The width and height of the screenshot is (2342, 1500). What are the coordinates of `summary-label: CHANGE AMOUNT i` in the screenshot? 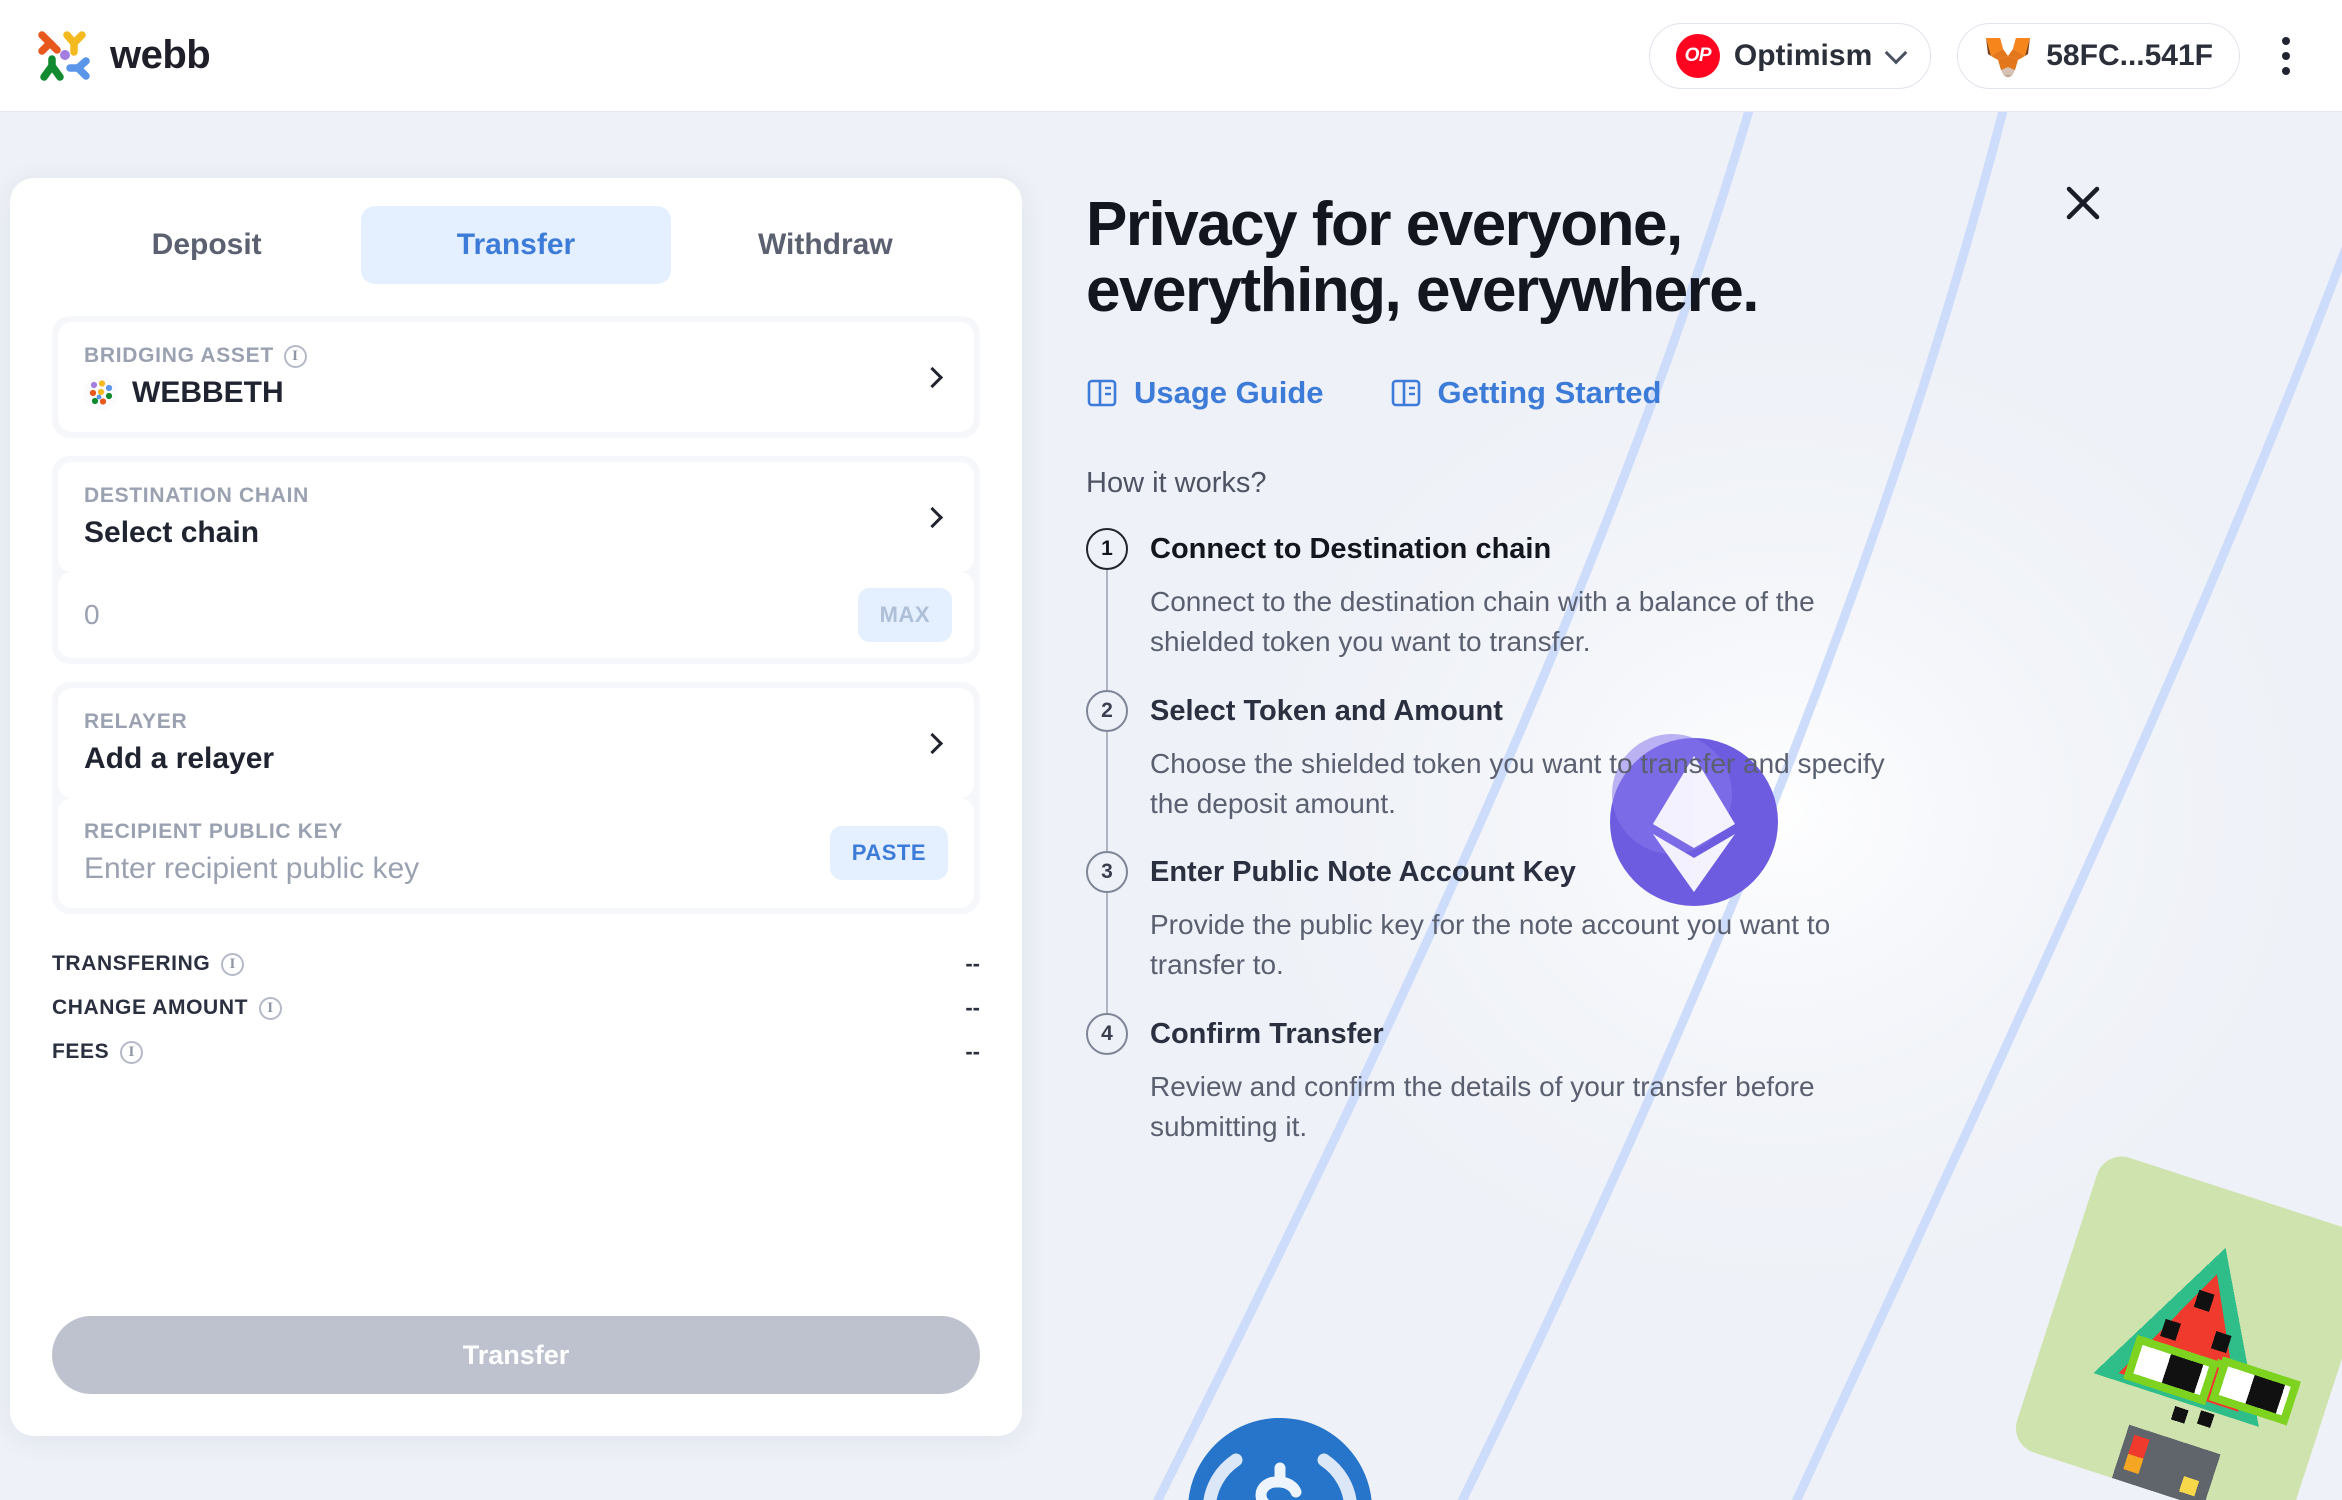 It's located at (167, 1008).